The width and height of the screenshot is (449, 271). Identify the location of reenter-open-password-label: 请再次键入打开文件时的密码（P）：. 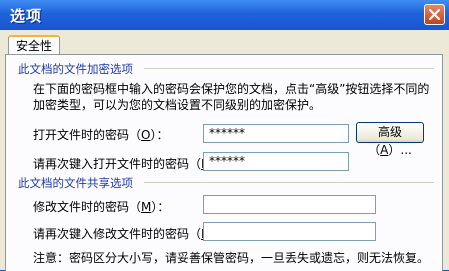
(129, 164).